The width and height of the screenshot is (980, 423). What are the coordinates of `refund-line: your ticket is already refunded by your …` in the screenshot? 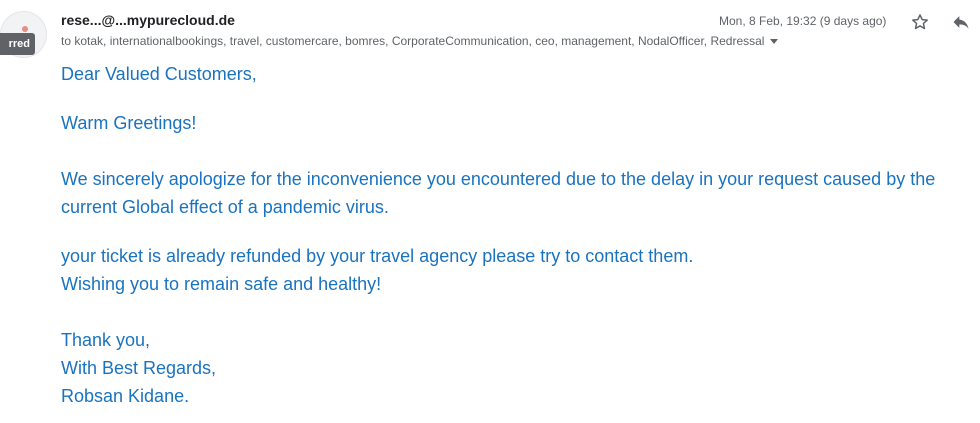 It's located at (377, 256).